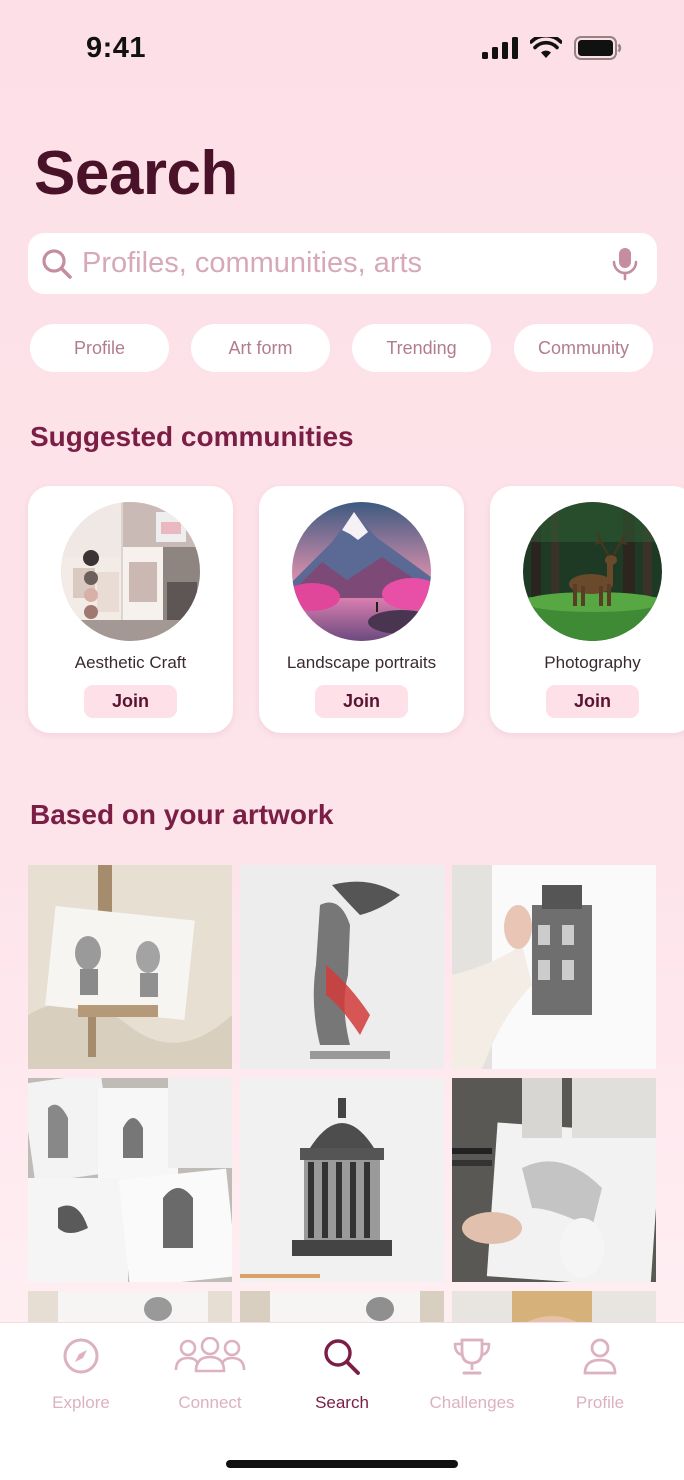 The width and height of the screenshot is (684, 1480). What do you see at coordinates (210, 1402) in the screenshot?
I see `tab-label: Connect` at bounding box center [210, 1402].